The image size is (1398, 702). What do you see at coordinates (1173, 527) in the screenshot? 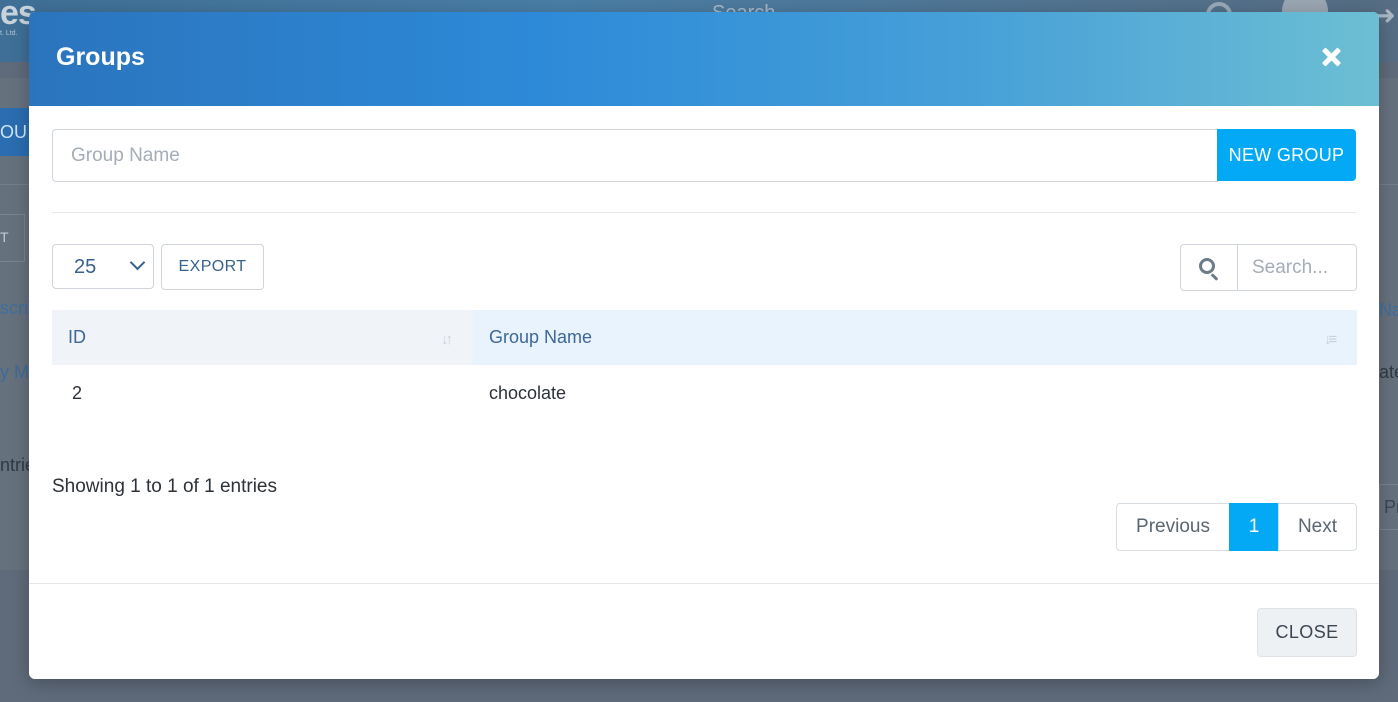
I see `previous-page-button: Previous` at bounding box center [1173, 527].